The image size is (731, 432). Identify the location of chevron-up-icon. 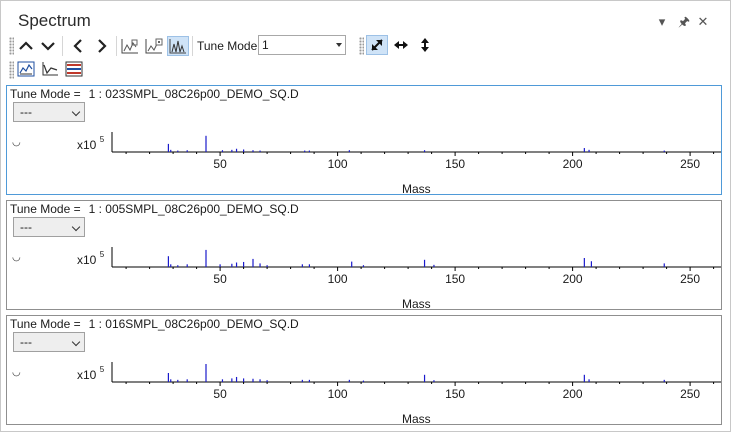
(26, 45).